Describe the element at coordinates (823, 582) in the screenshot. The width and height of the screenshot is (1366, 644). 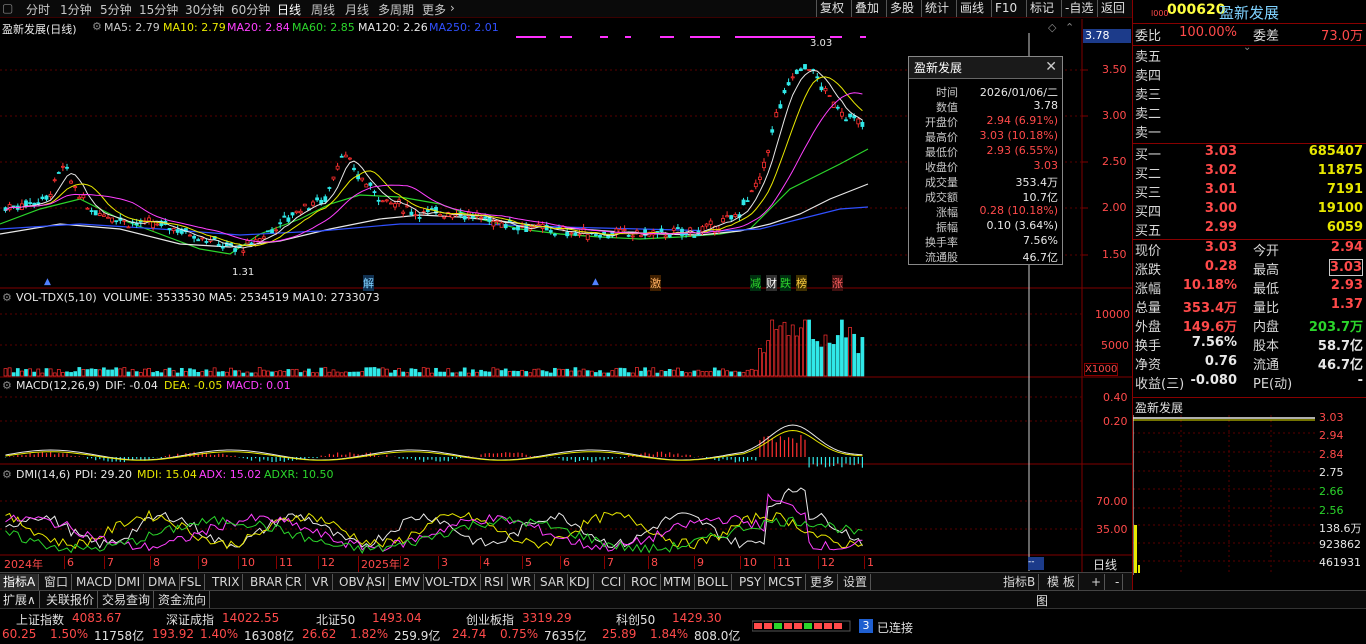
I see `indicator-tab: 更多` at that location.